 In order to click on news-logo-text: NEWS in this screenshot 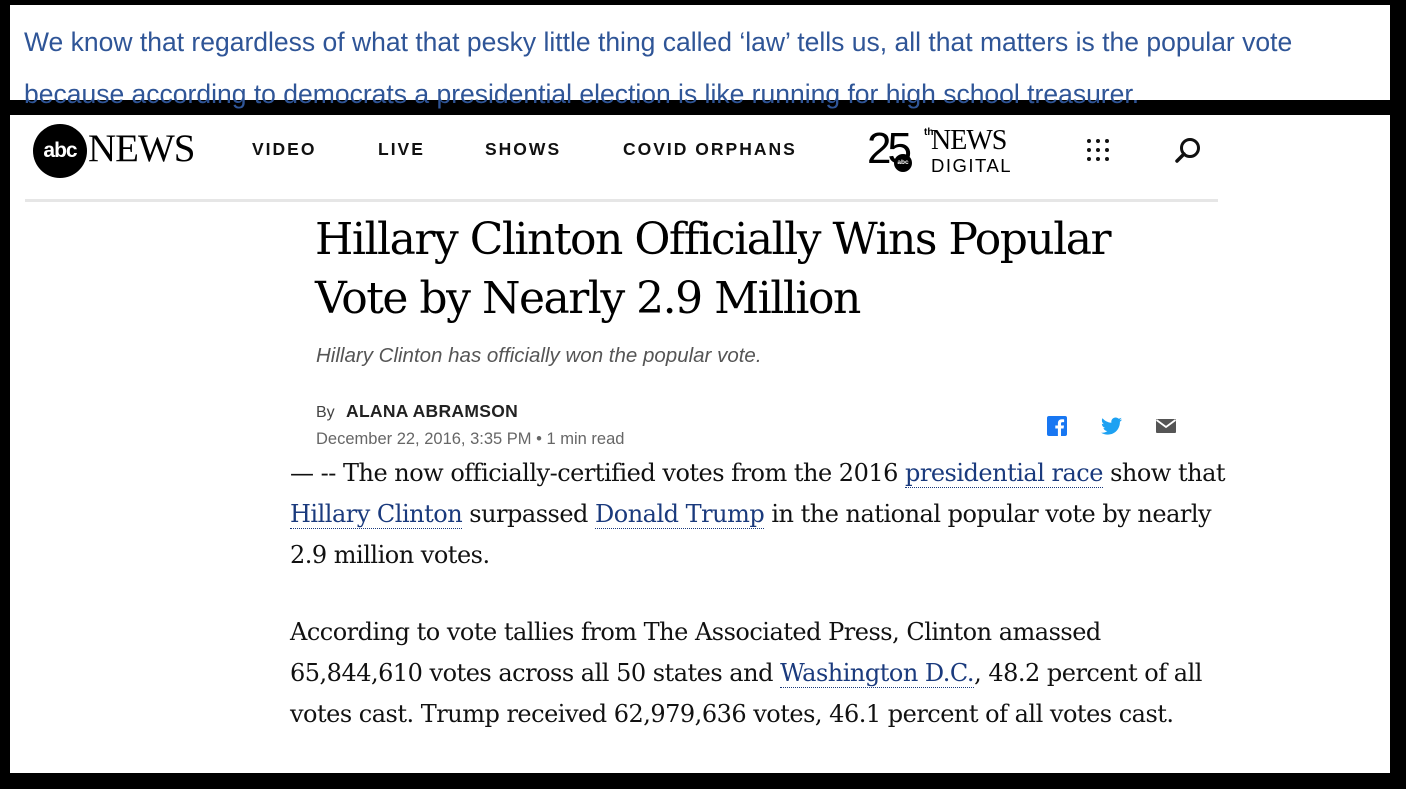, I will do `click(141, 149)`.